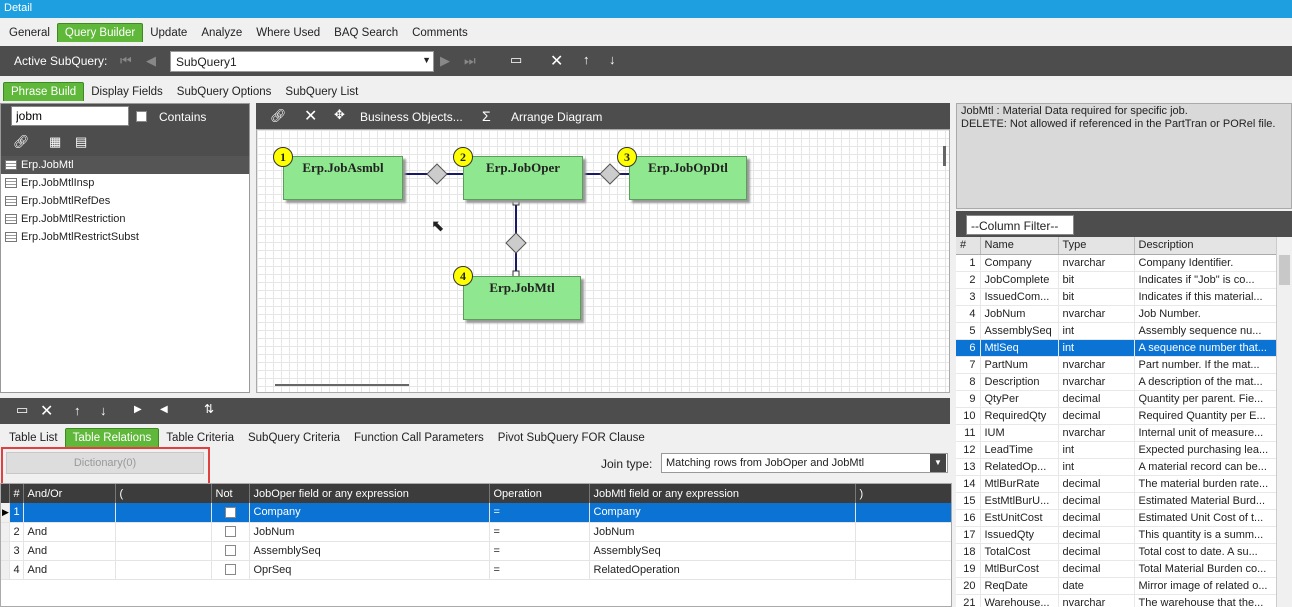 This screenshot has height=607, width=1292. What do you see at coordinates (126, 61) in the screenshot?
I see `first-record-button: ⏮` at bounding box center [126, 61].